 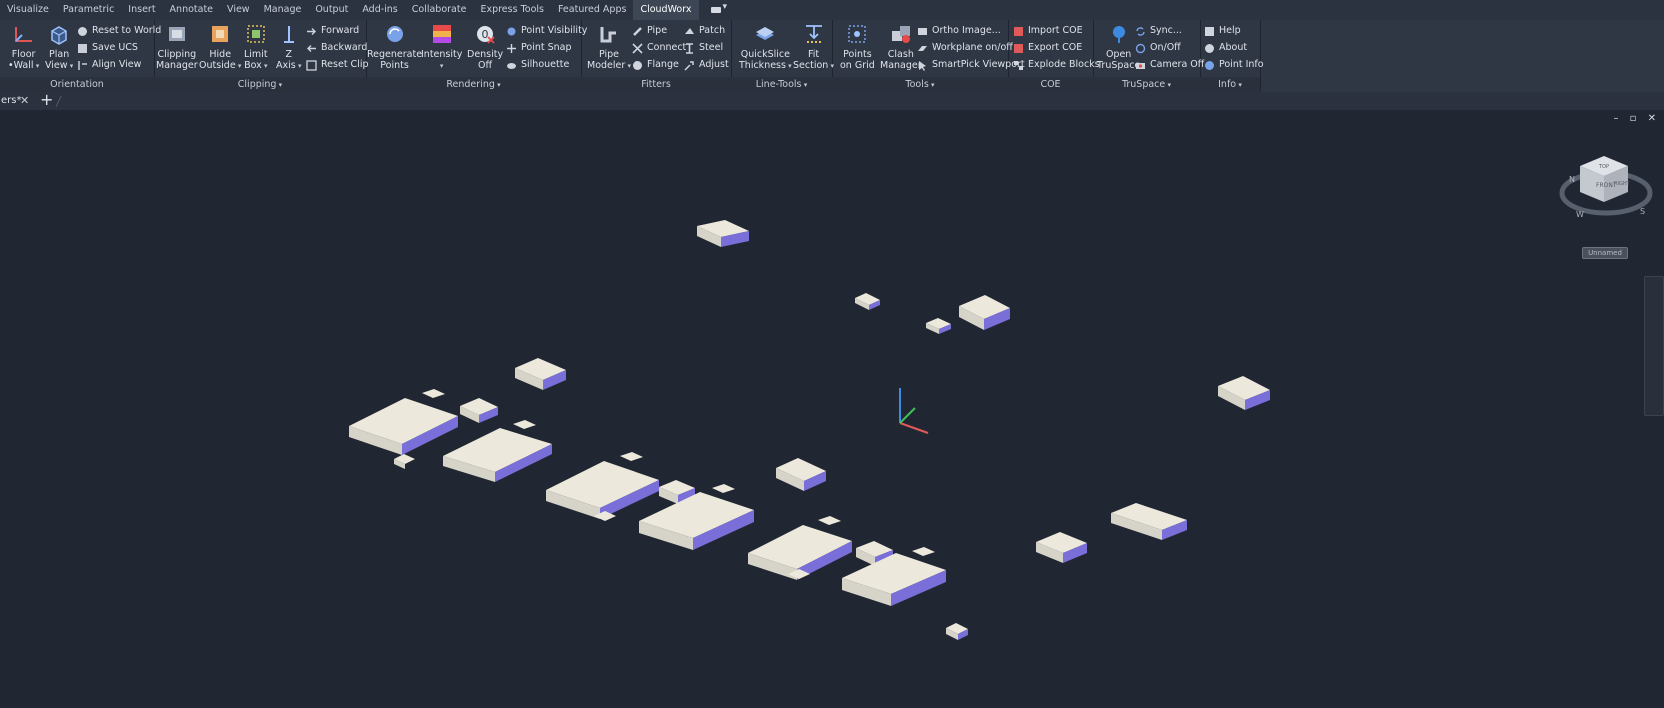 I want to click on help-button: Help, so click(x=1222, y=31).